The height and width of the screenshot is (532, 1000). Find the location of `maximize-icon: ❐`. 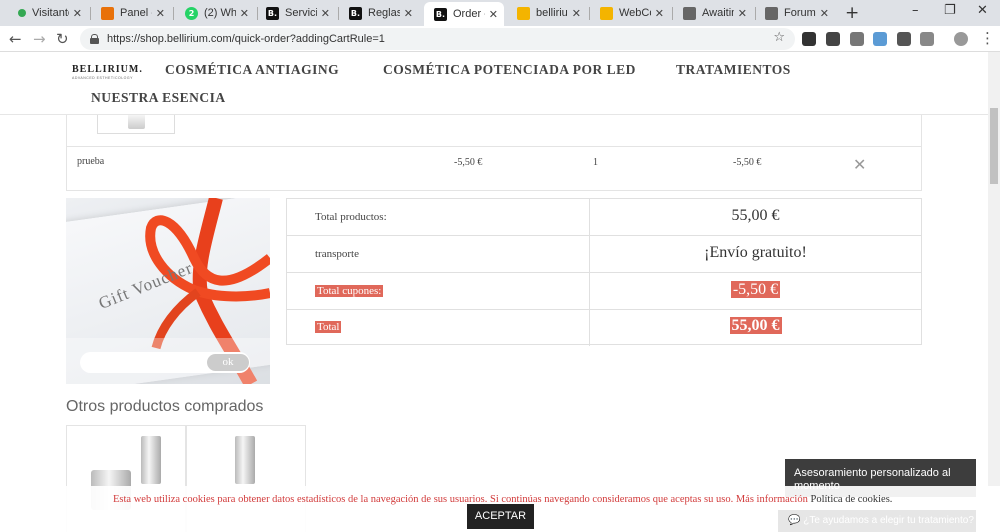

maximize-icon: ❐ is located at coordinates (950, 10).